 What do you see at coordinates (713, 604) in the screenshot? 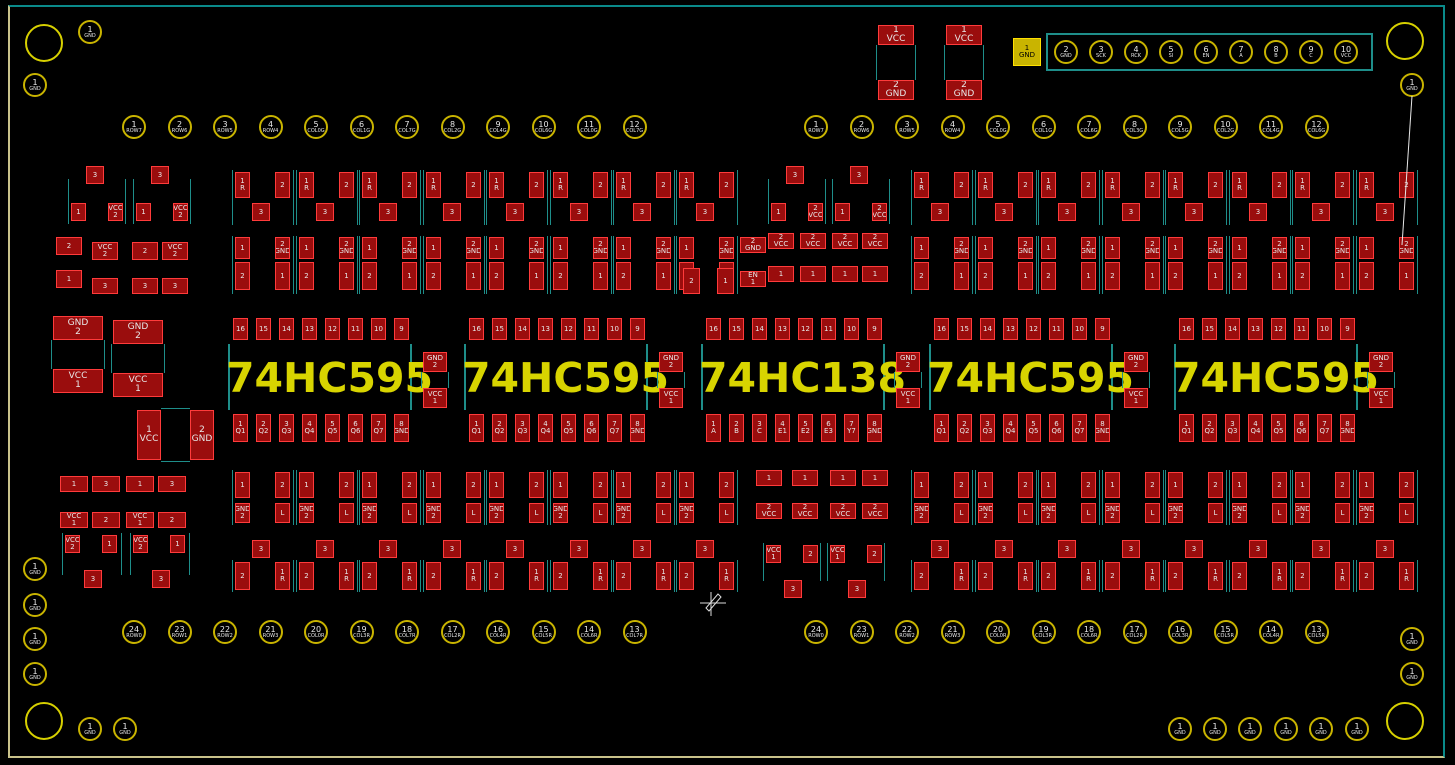
I see `edit-cursor-icon` at bounding box center [713, 604].